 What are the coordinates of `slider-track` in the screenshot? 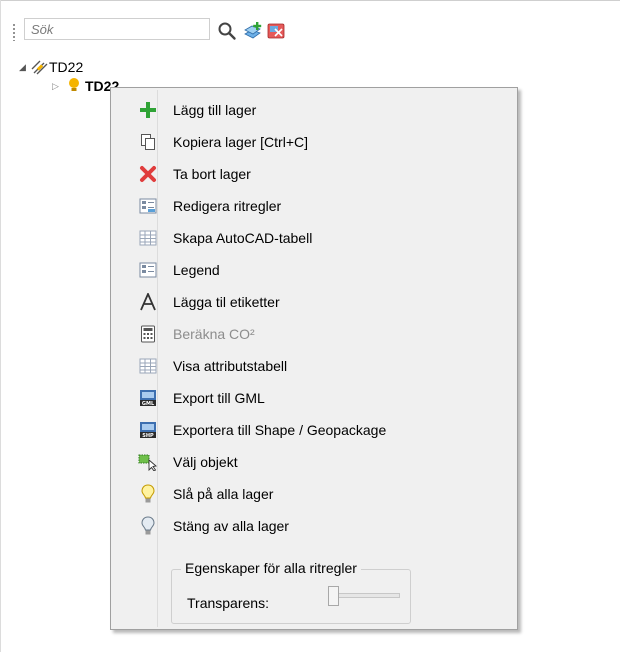 It's located at (365, 595).